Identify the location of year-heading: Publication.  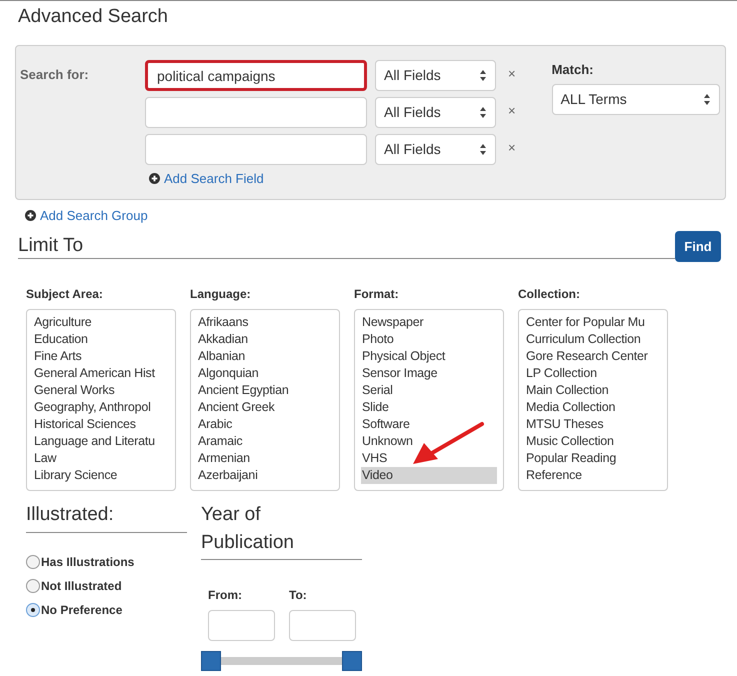
(248, 543).